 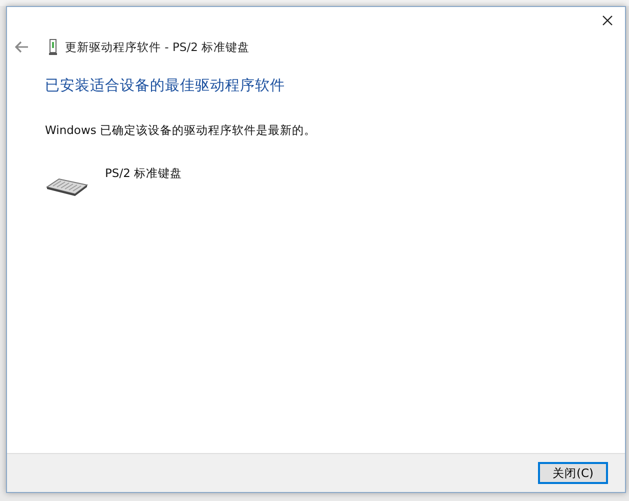 I want to click on device-name: PS/2 标准键盘, so click(x=143, y=173).